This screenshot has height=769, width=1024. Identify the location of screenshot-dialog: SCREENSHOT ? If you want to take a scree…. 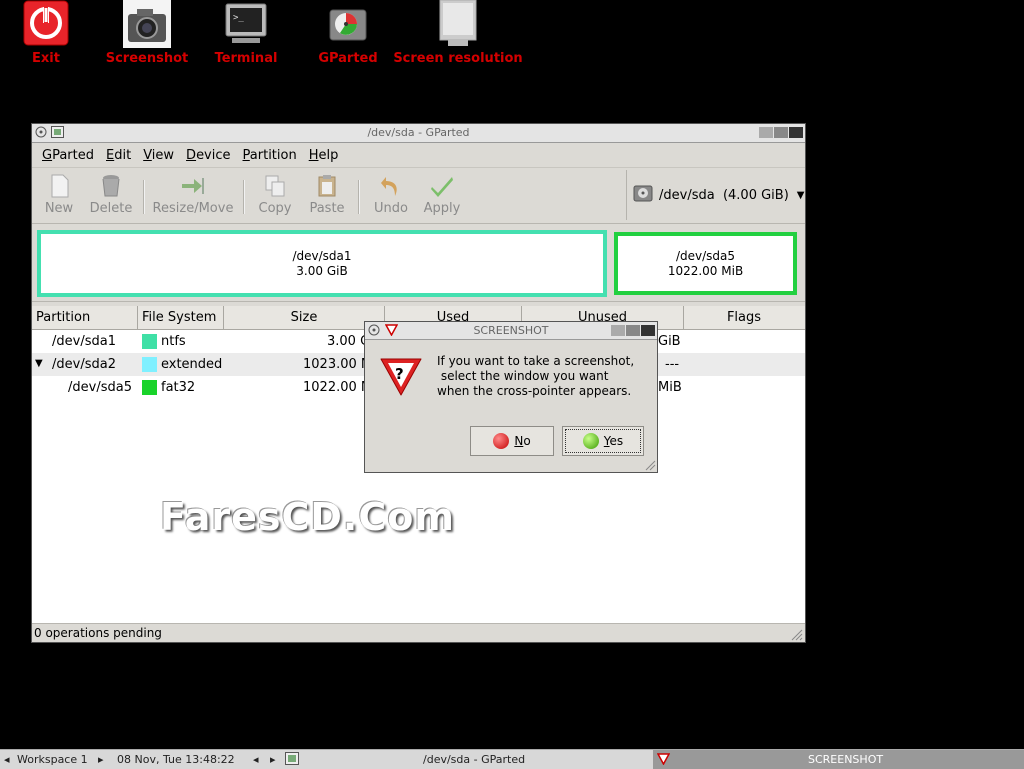
(511, 397).